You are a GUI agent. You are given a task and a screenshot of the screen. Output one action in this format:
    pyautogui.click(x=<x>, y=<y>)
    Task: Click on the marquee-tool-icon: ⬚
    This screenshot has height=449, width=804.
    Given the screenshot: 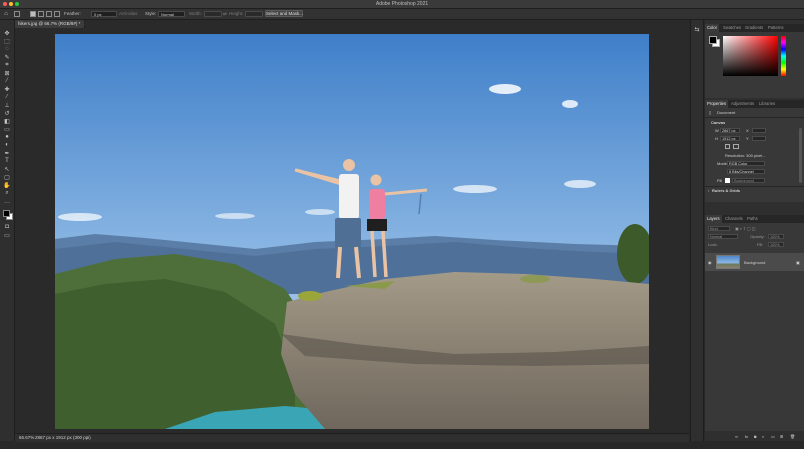 What is the action you would take?
    pyautogui.click(x=7, y=41)
    